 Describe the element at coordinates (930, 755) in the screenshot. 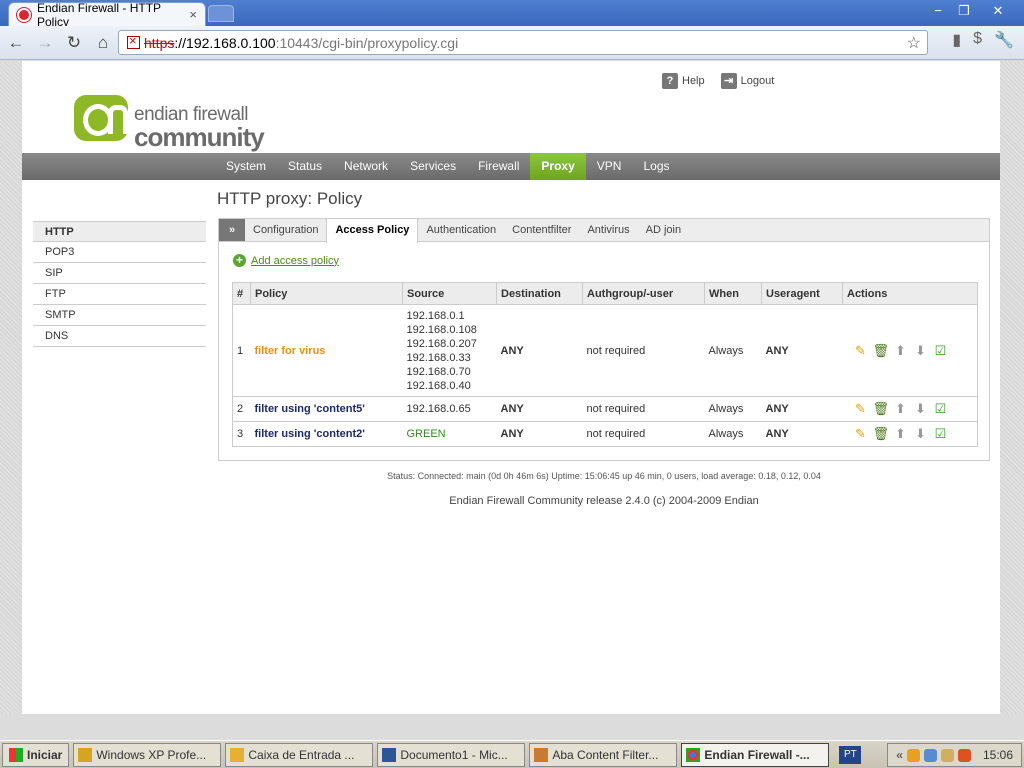

I see `tray-network-icon` at that location.